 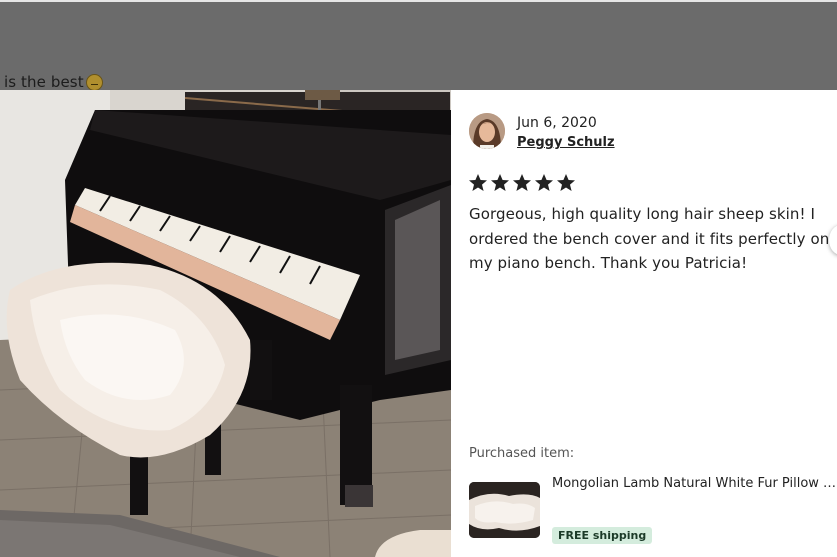 I want to click on product-thumbnail, so click(x=504, y=510).